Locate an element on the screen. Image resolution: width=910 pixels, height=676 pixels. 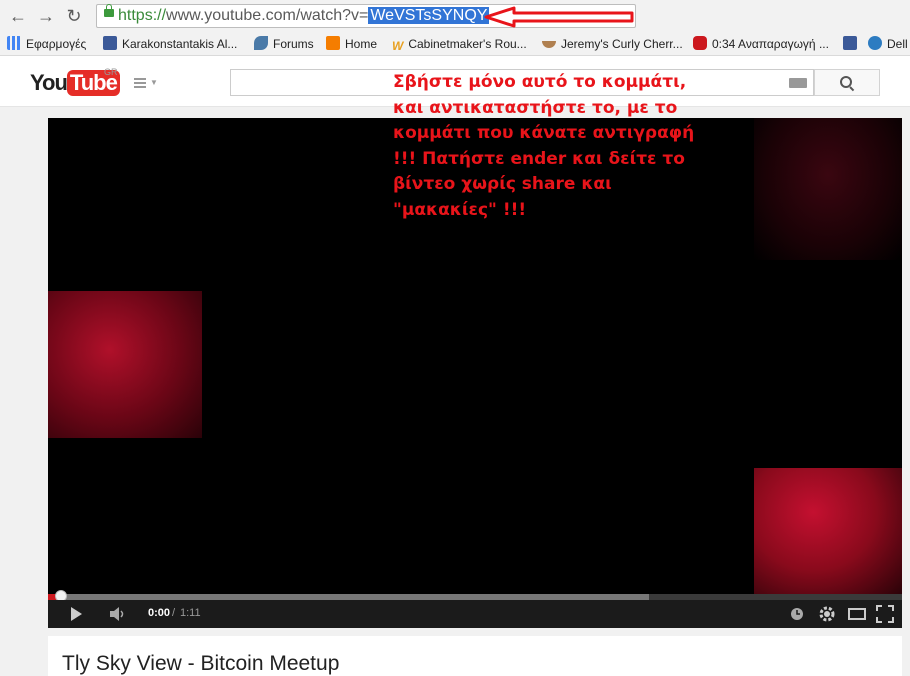
video-title: Tly Sky View - Bitcoin Meetup is located at coordinates (201, 663).